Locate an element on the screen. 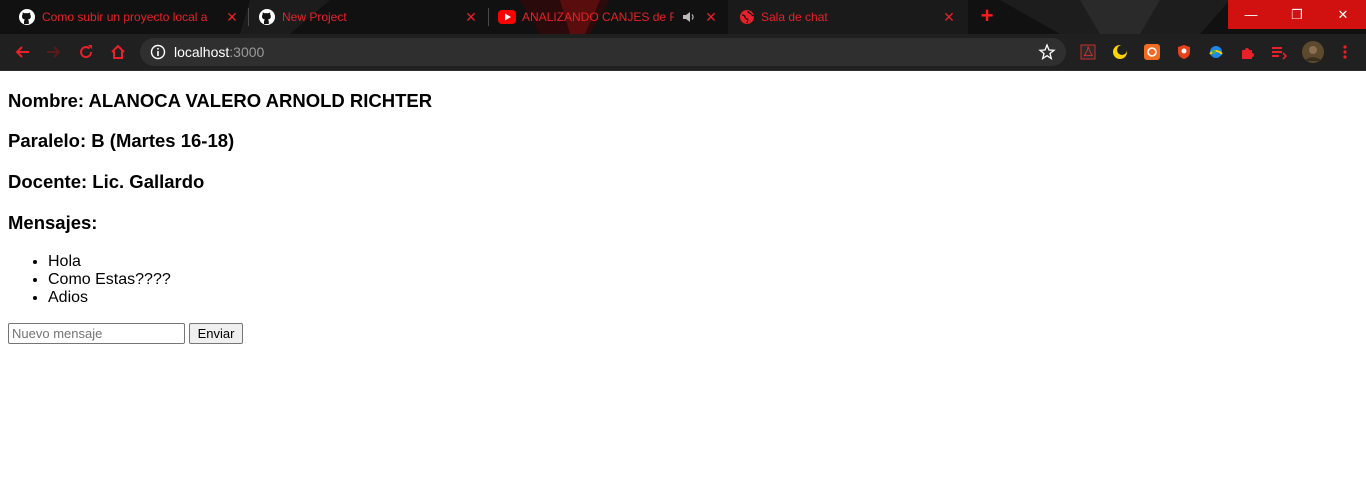 This screenshot has height=479, width=1366. url-host: localhost is located at coordinates (202, 52).